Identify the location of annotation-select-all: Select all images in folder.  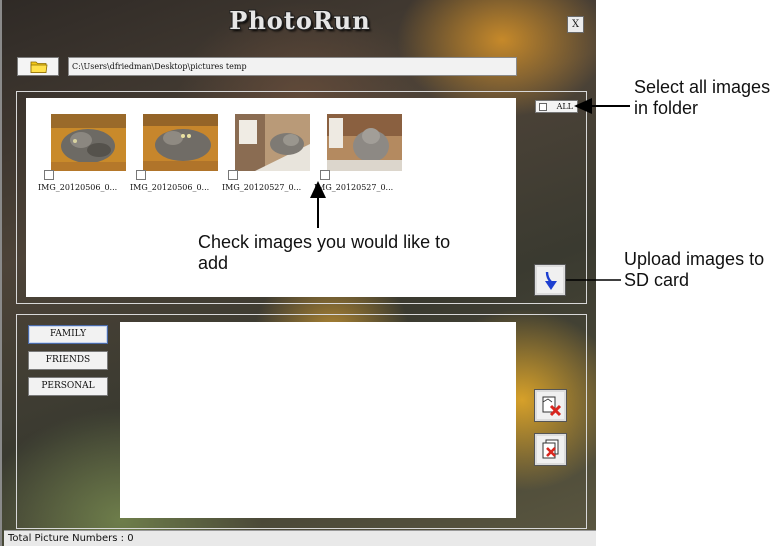
(702, 97).